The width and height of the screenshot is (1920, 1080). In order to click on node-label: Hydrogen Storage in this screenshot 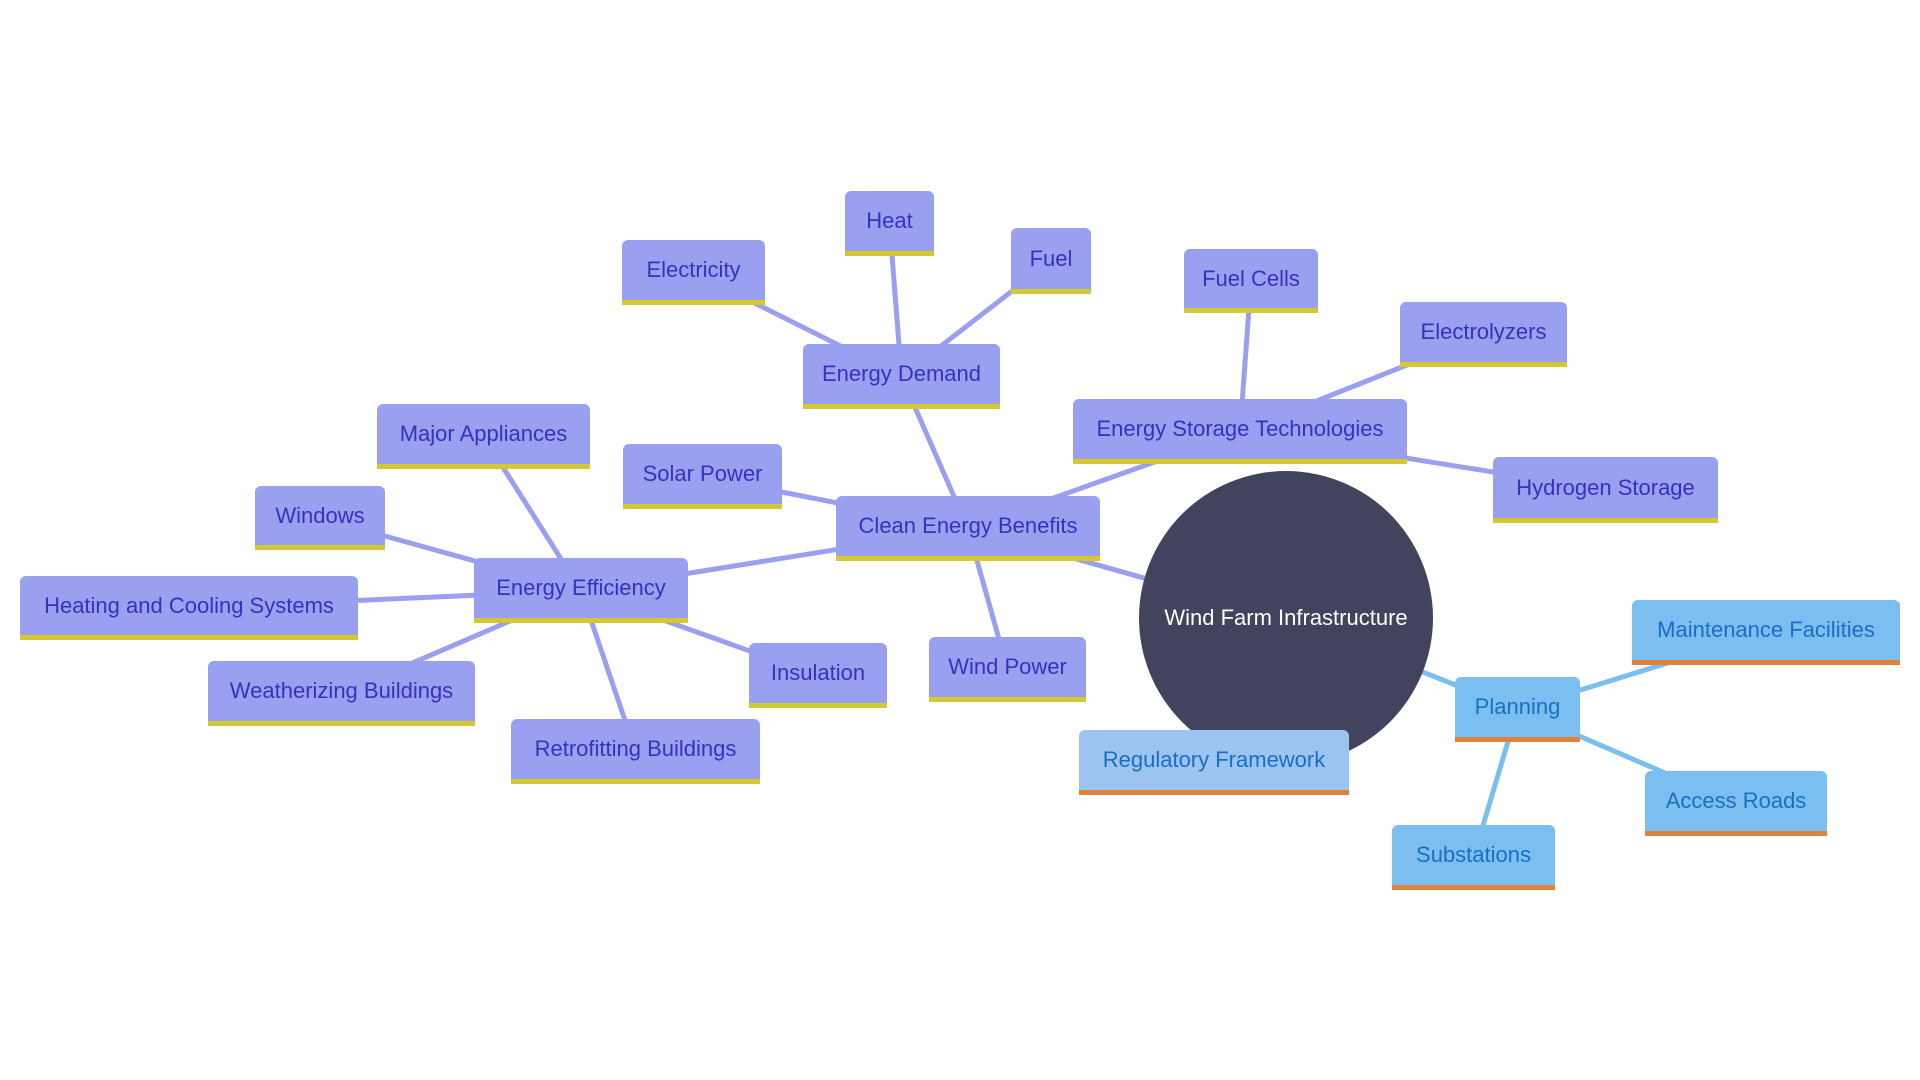, I will do `click(1605, 487)`.